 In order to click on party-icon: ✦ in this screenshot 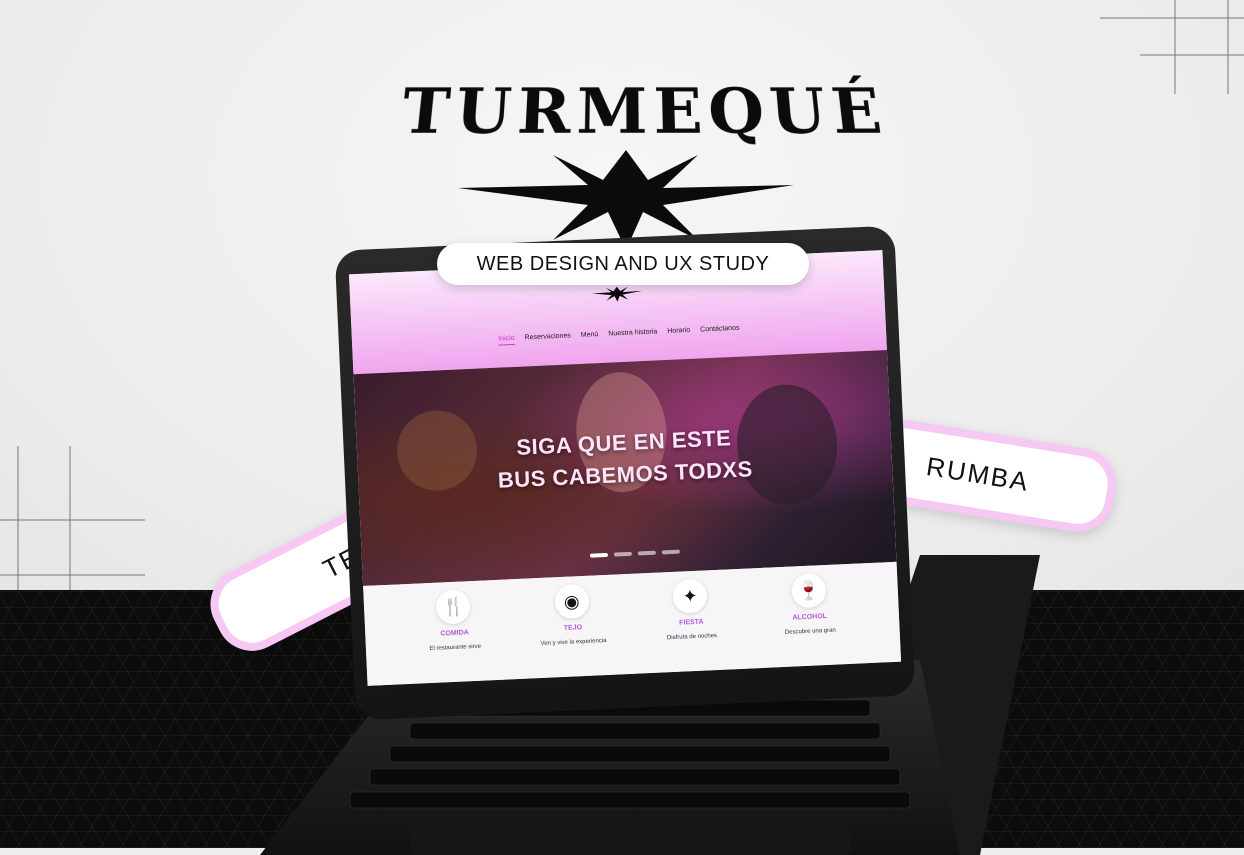, I will do `click(690, 596)`.